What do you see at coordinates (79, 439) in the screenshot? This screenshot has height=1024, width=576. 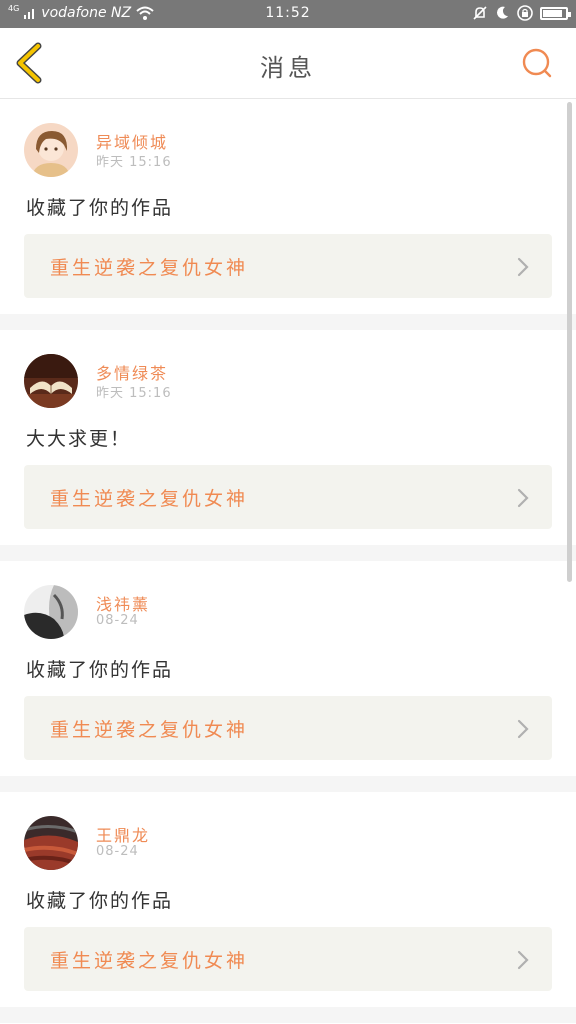 I see `message-text: 大大求更！` at bounding box center [79, 439].